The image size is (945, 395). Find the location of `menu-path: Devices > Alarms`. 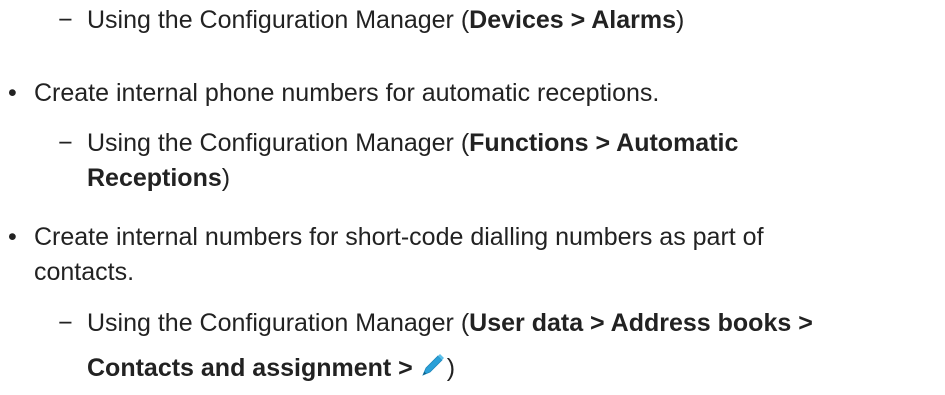

menu-path: Devices > Alarms is located at coordinates (573, 20).